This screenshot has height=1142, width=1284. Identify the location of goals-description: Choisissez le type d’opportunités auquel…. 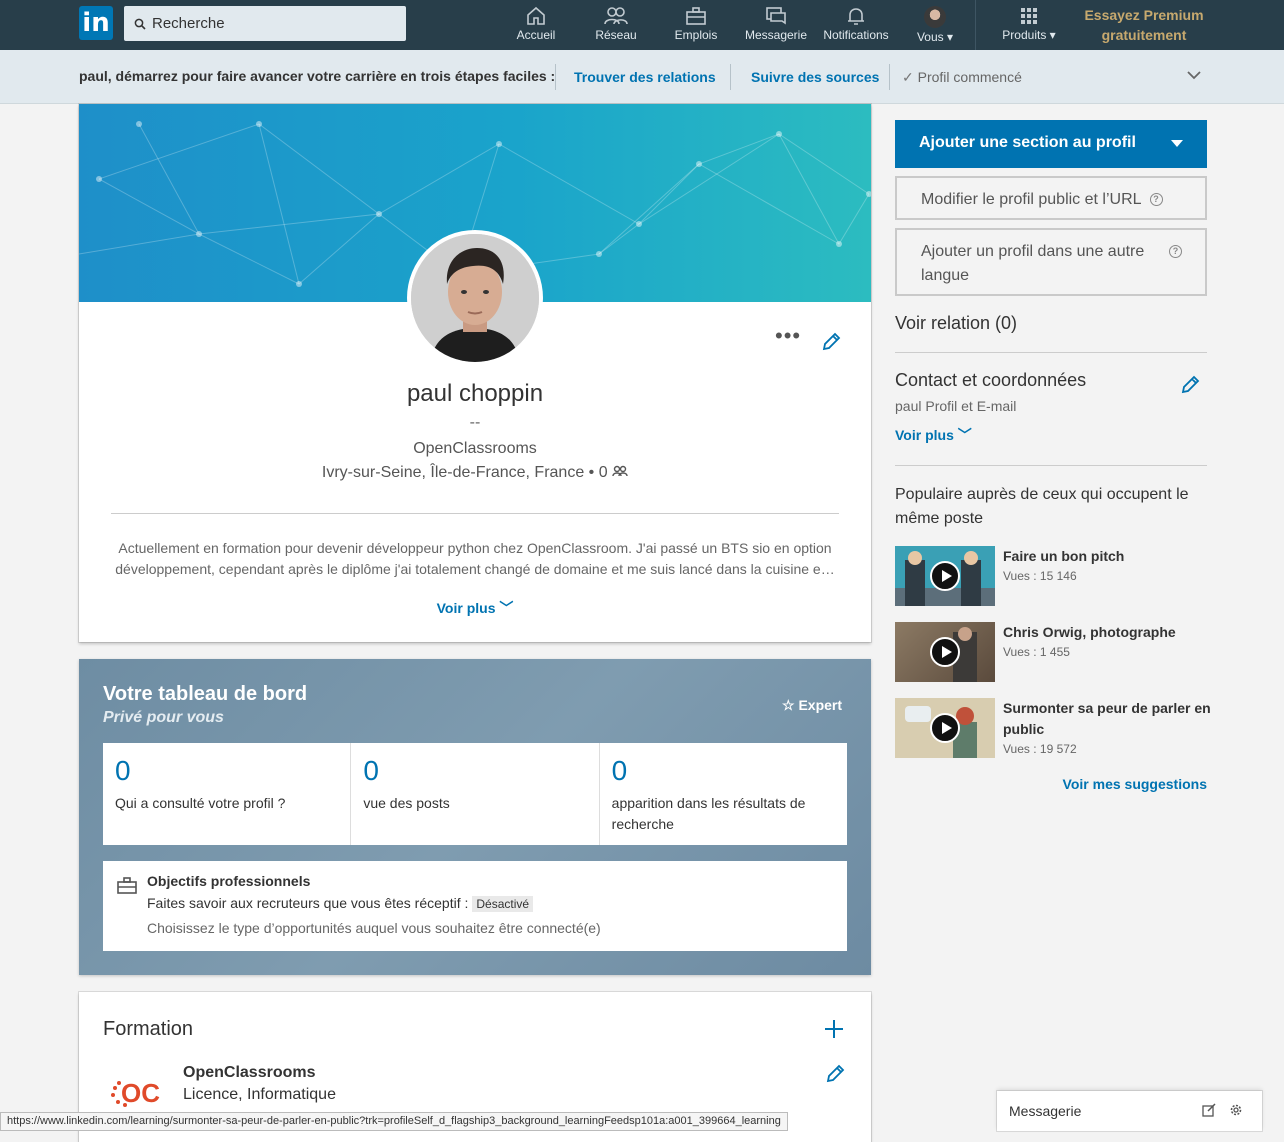
(374, 928).